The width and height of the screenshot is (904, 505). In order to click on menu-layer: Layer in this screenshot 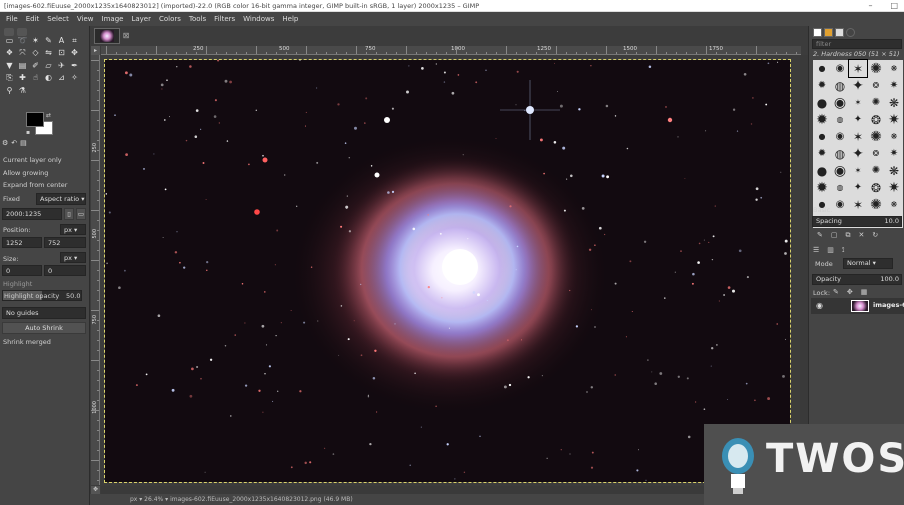, I will do `click(141, 19)`.